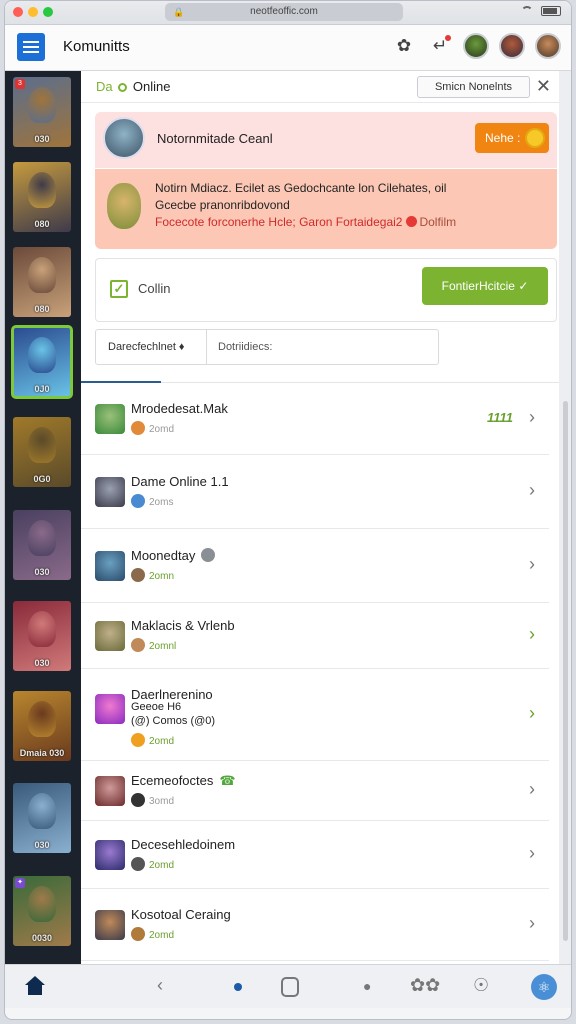  What do you see at coordinates (151, 86) in the screenshot?
I see `online-text: Online` at bounding box center [151, 86].